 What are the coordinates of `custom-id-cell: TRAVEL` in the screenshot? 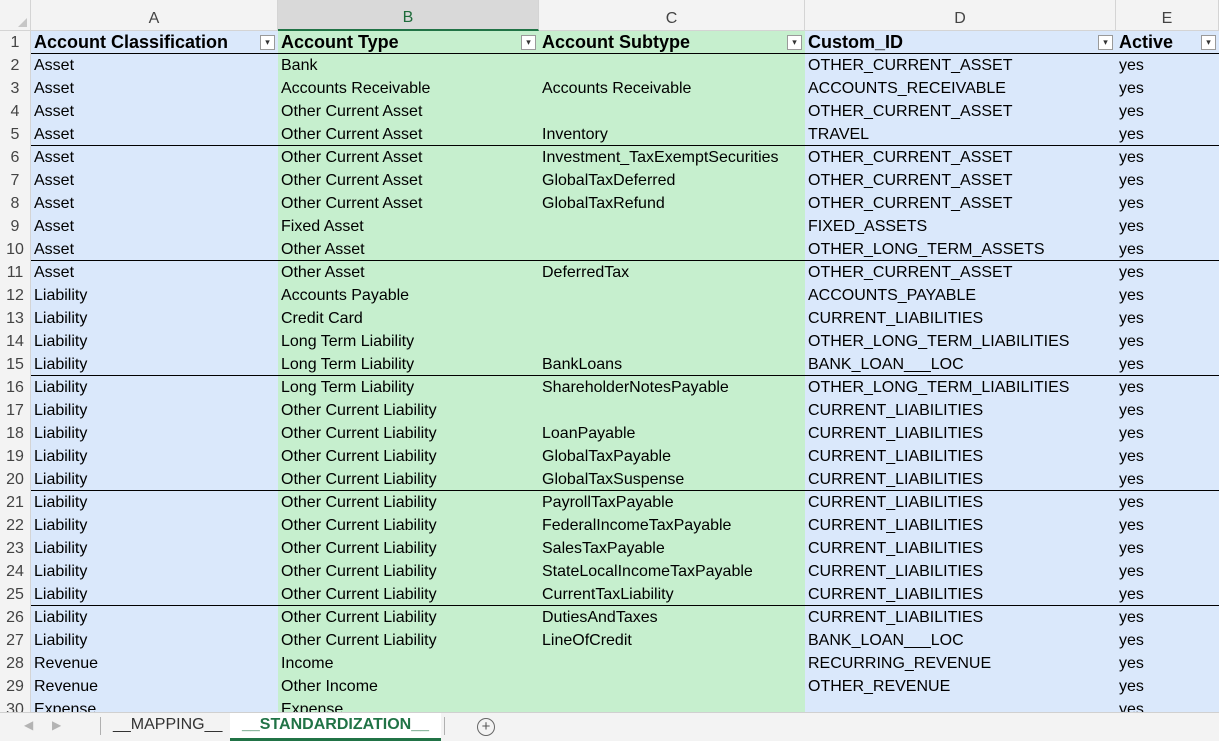 It's located at (960, 134).